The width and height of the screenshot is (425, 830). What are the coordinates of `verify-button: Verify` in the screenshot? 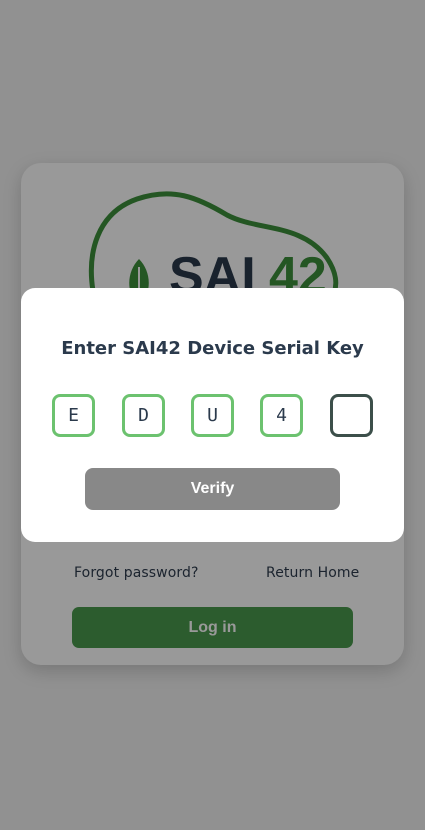 It's located at (212, 489).